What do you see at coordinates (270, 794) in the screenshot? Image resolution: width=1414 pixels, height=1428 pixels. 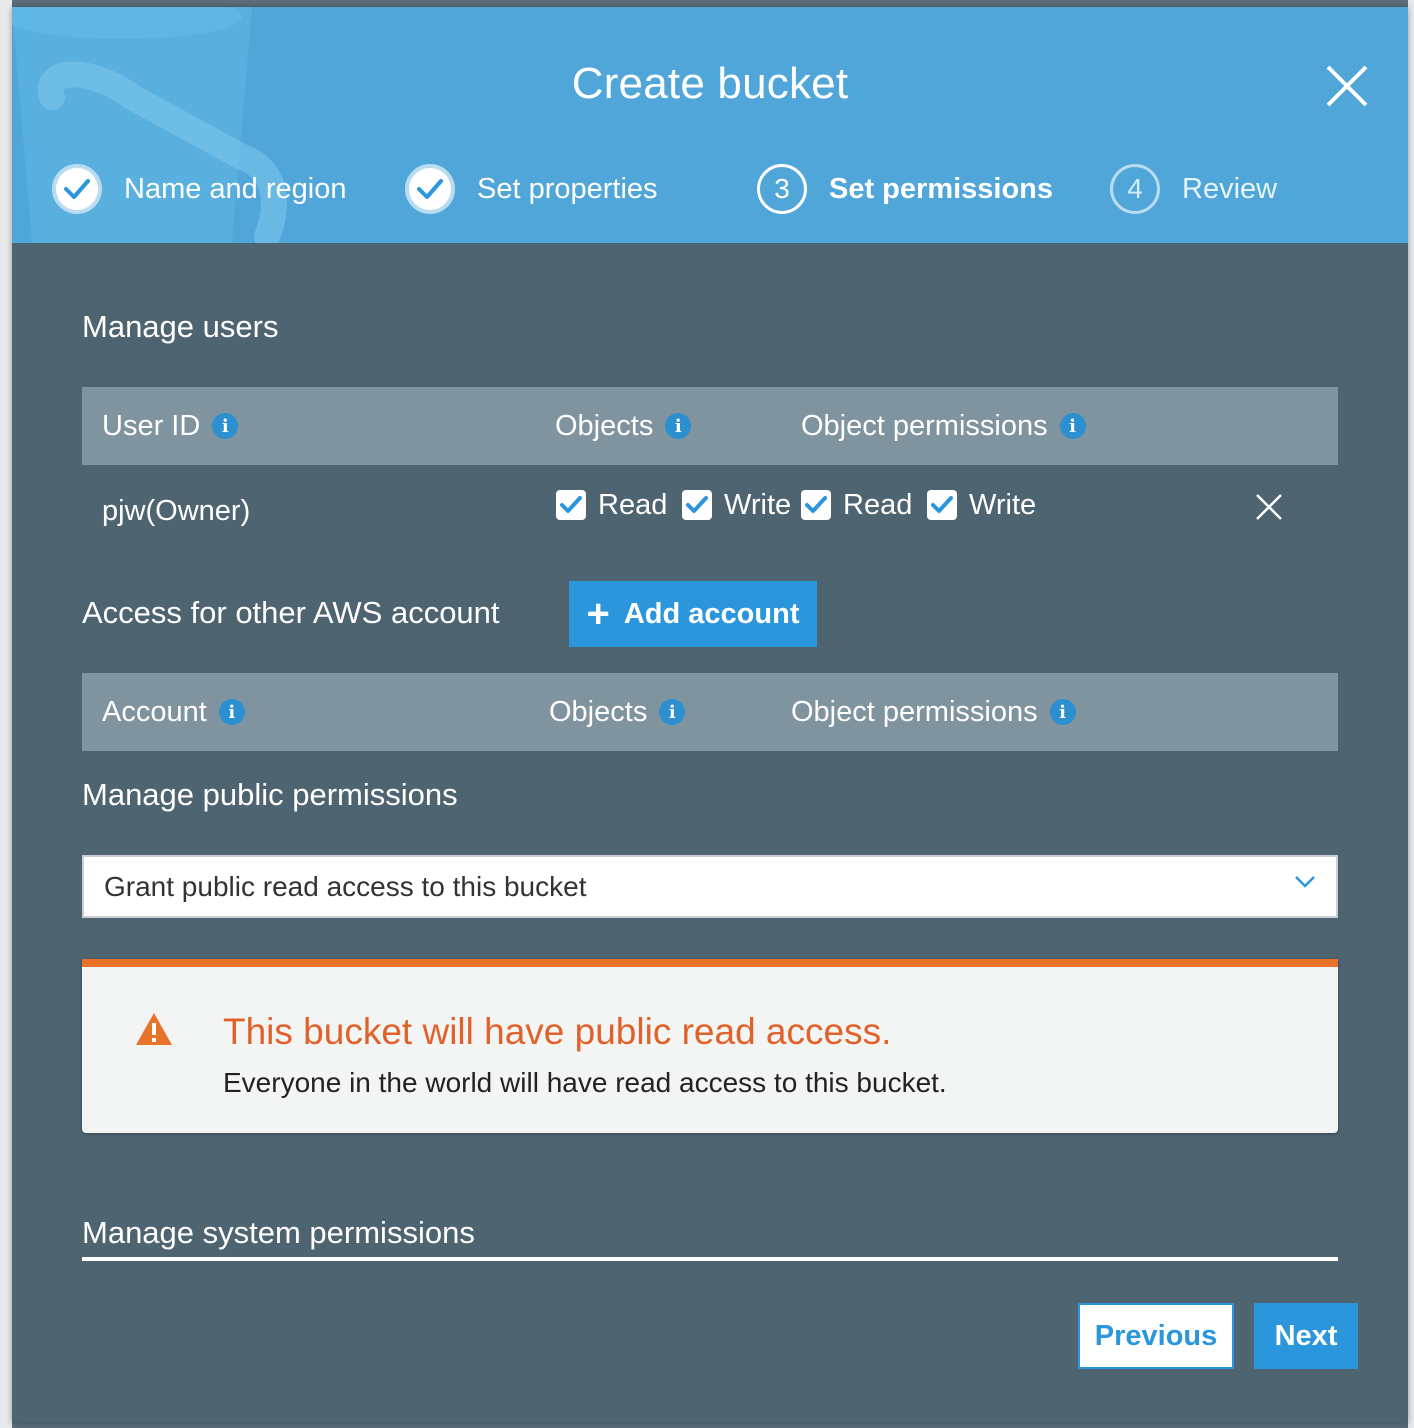 I see `public-permissions-title: Manage public permissions` at bounding box center [270, 794].